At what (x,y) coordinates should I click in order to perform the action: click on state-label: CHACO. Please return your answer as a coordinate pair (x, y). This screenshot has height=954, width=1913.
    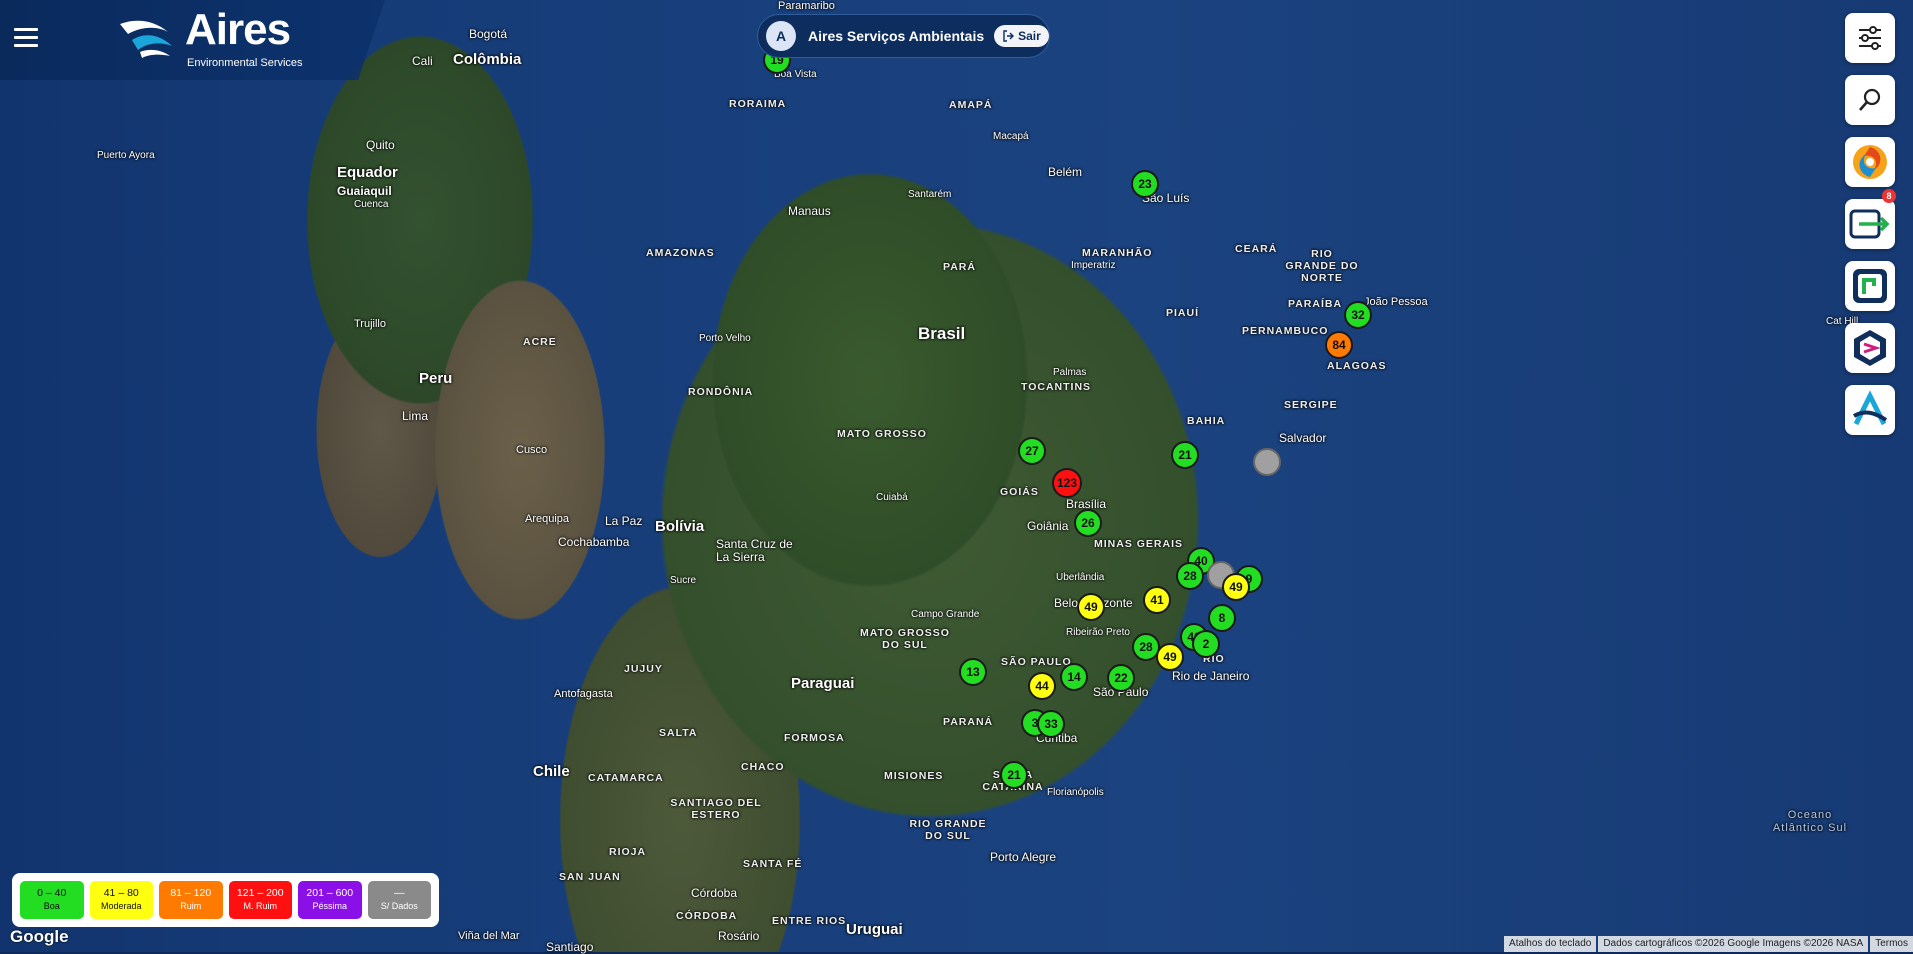
    Looking at the image, I should click on (763, 767).